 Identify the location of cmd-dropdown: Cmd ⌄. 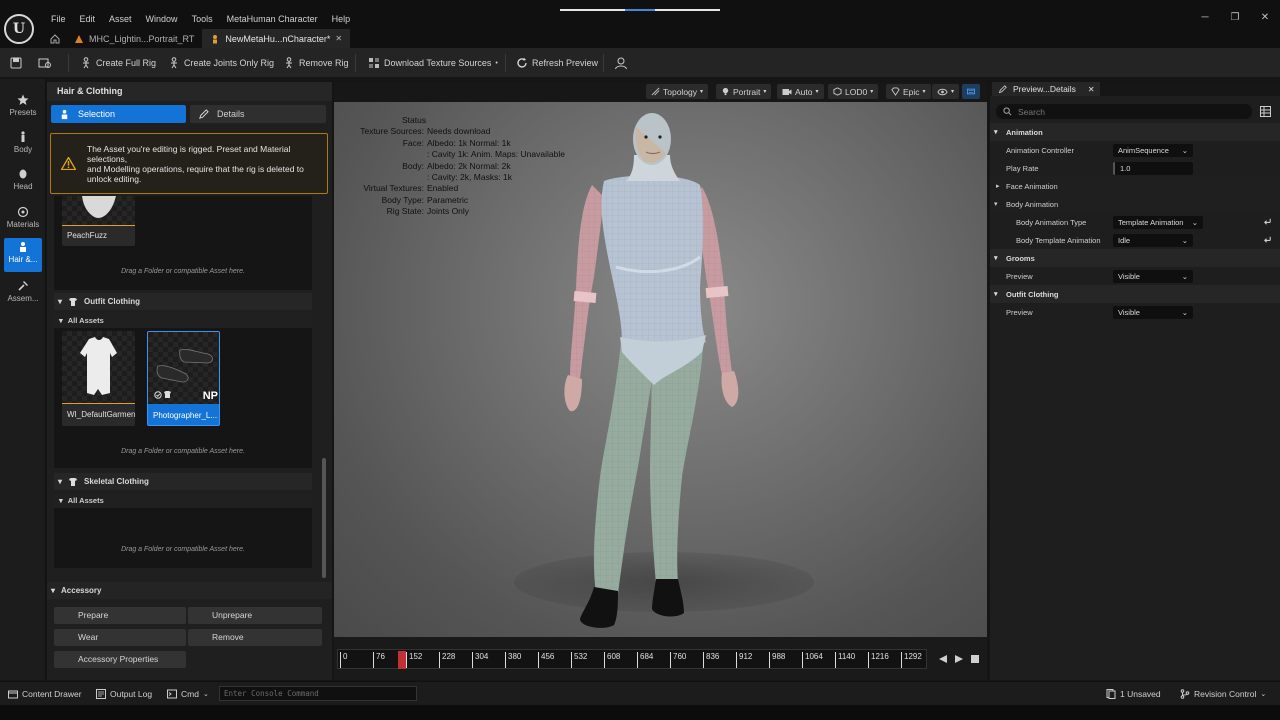
(188, 694).